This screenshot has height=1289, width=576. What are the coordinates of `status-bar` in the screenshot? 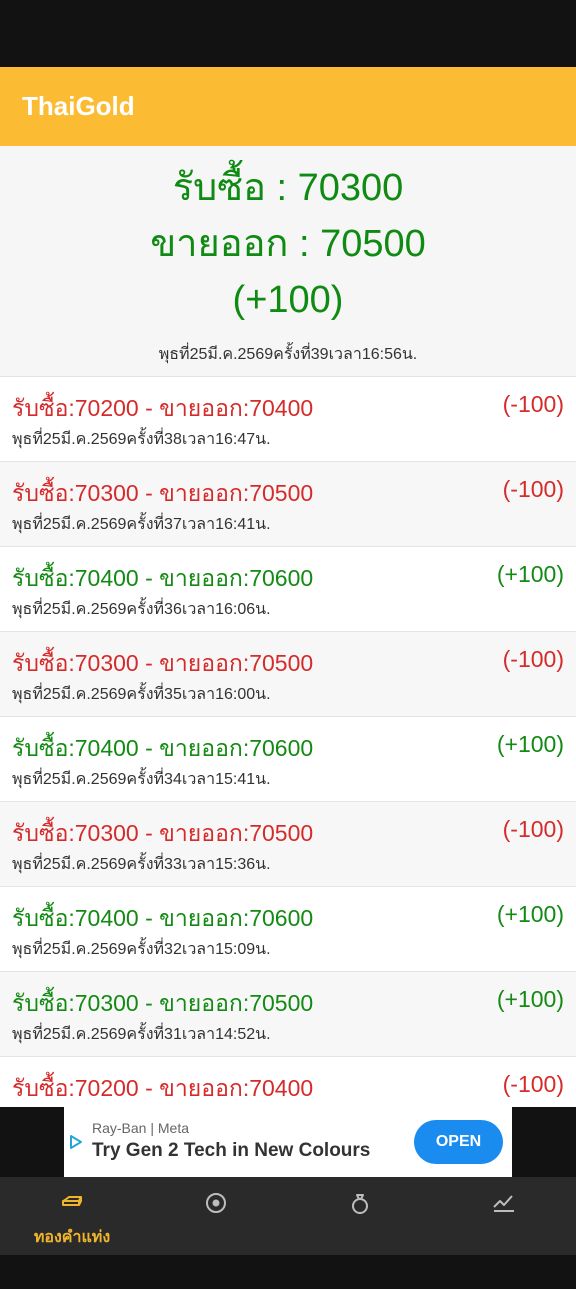 It's located at (288, 33).